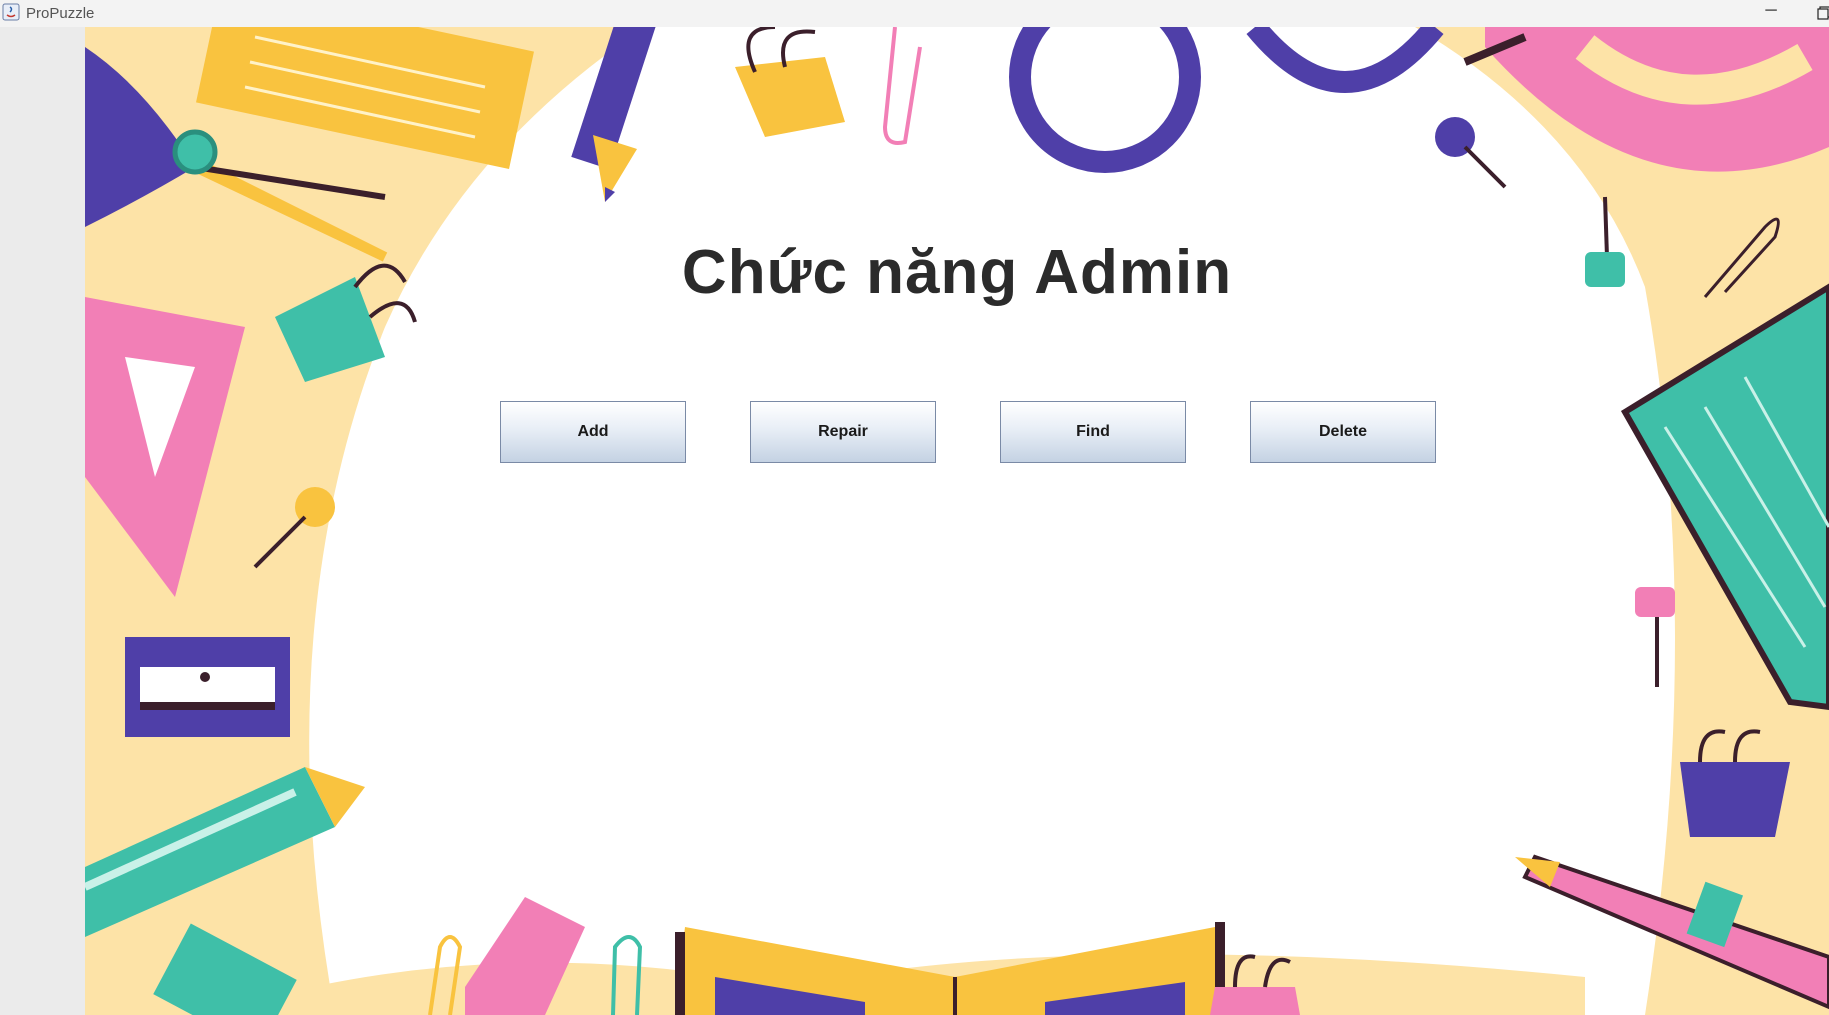 This screenshot has width=1829, height=1015. I want to click on title-bar: ProPuzzle ─, so click(914, 13).